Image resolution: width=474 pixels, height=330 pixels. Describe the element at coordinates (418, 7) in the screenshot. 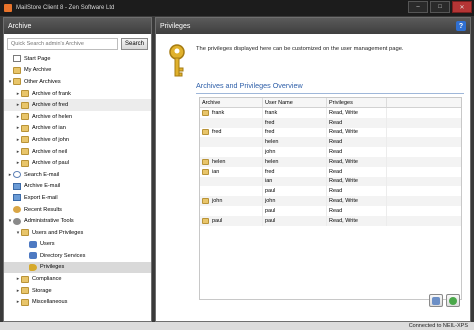

I see `minimize-button: –` at that location.